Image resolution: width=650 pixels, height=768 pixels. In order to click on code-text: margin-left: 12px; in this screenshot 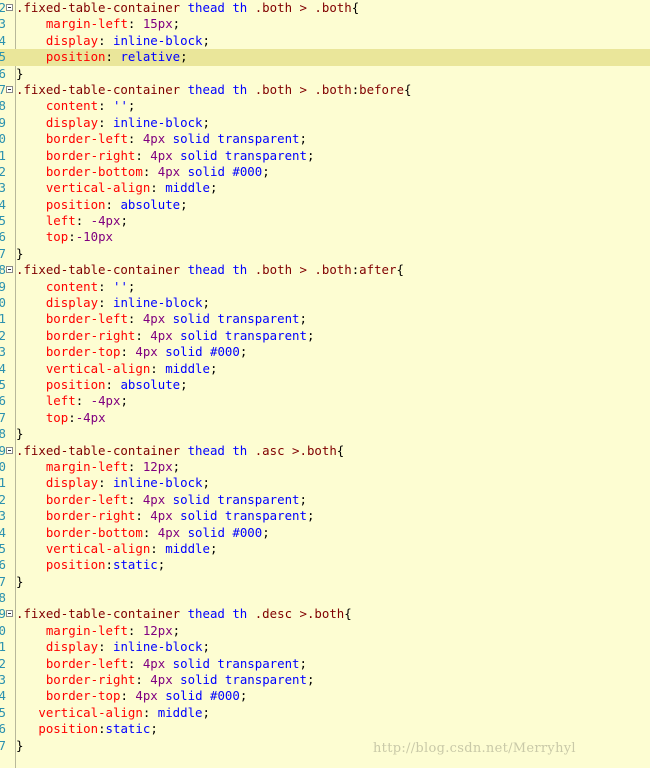, I will do `click(98, 467)`.